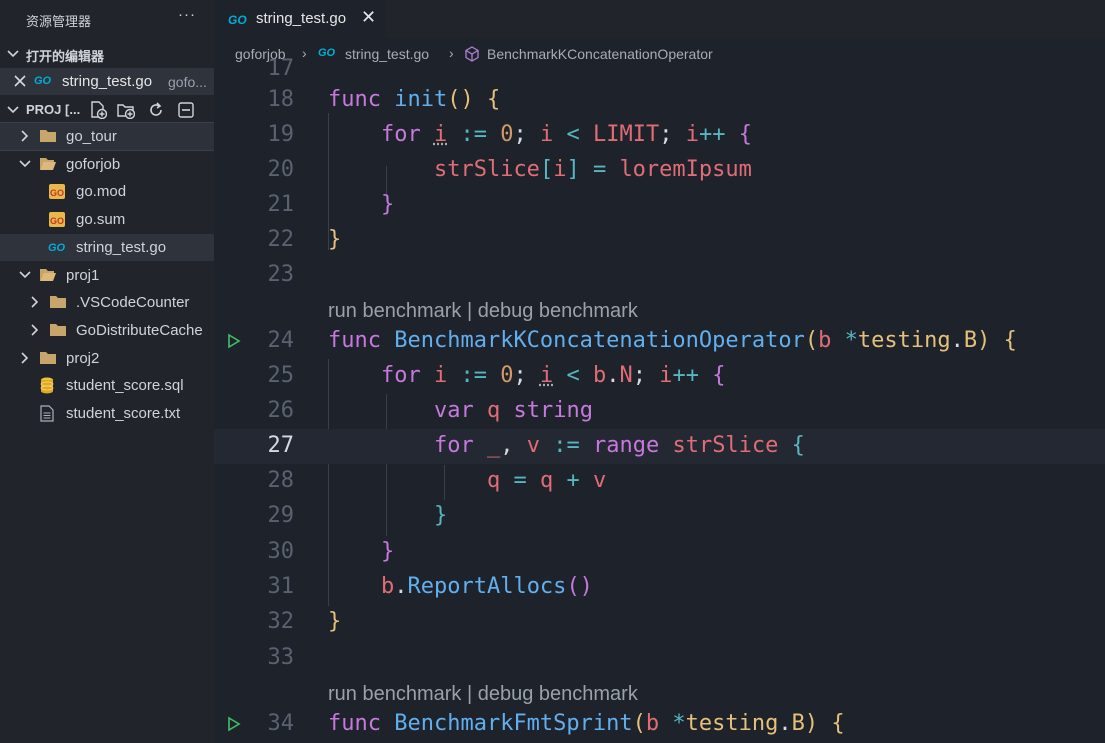  I want to click on line-number: 34, so click(281, 723).